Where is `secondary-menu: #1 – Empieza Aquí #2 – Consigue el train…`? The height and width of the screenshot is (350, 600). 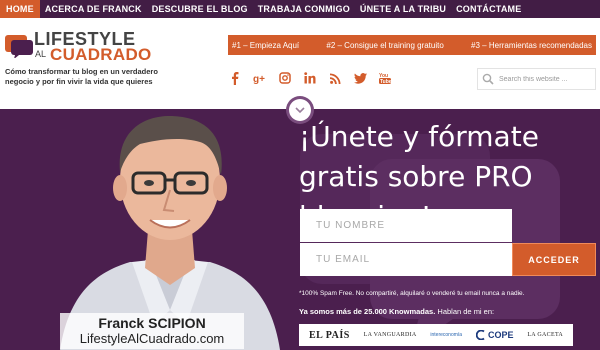
secondary-menu: #1 – Empieza Aquí #2 – Consigue el train… is located at coordinates (412, 45).